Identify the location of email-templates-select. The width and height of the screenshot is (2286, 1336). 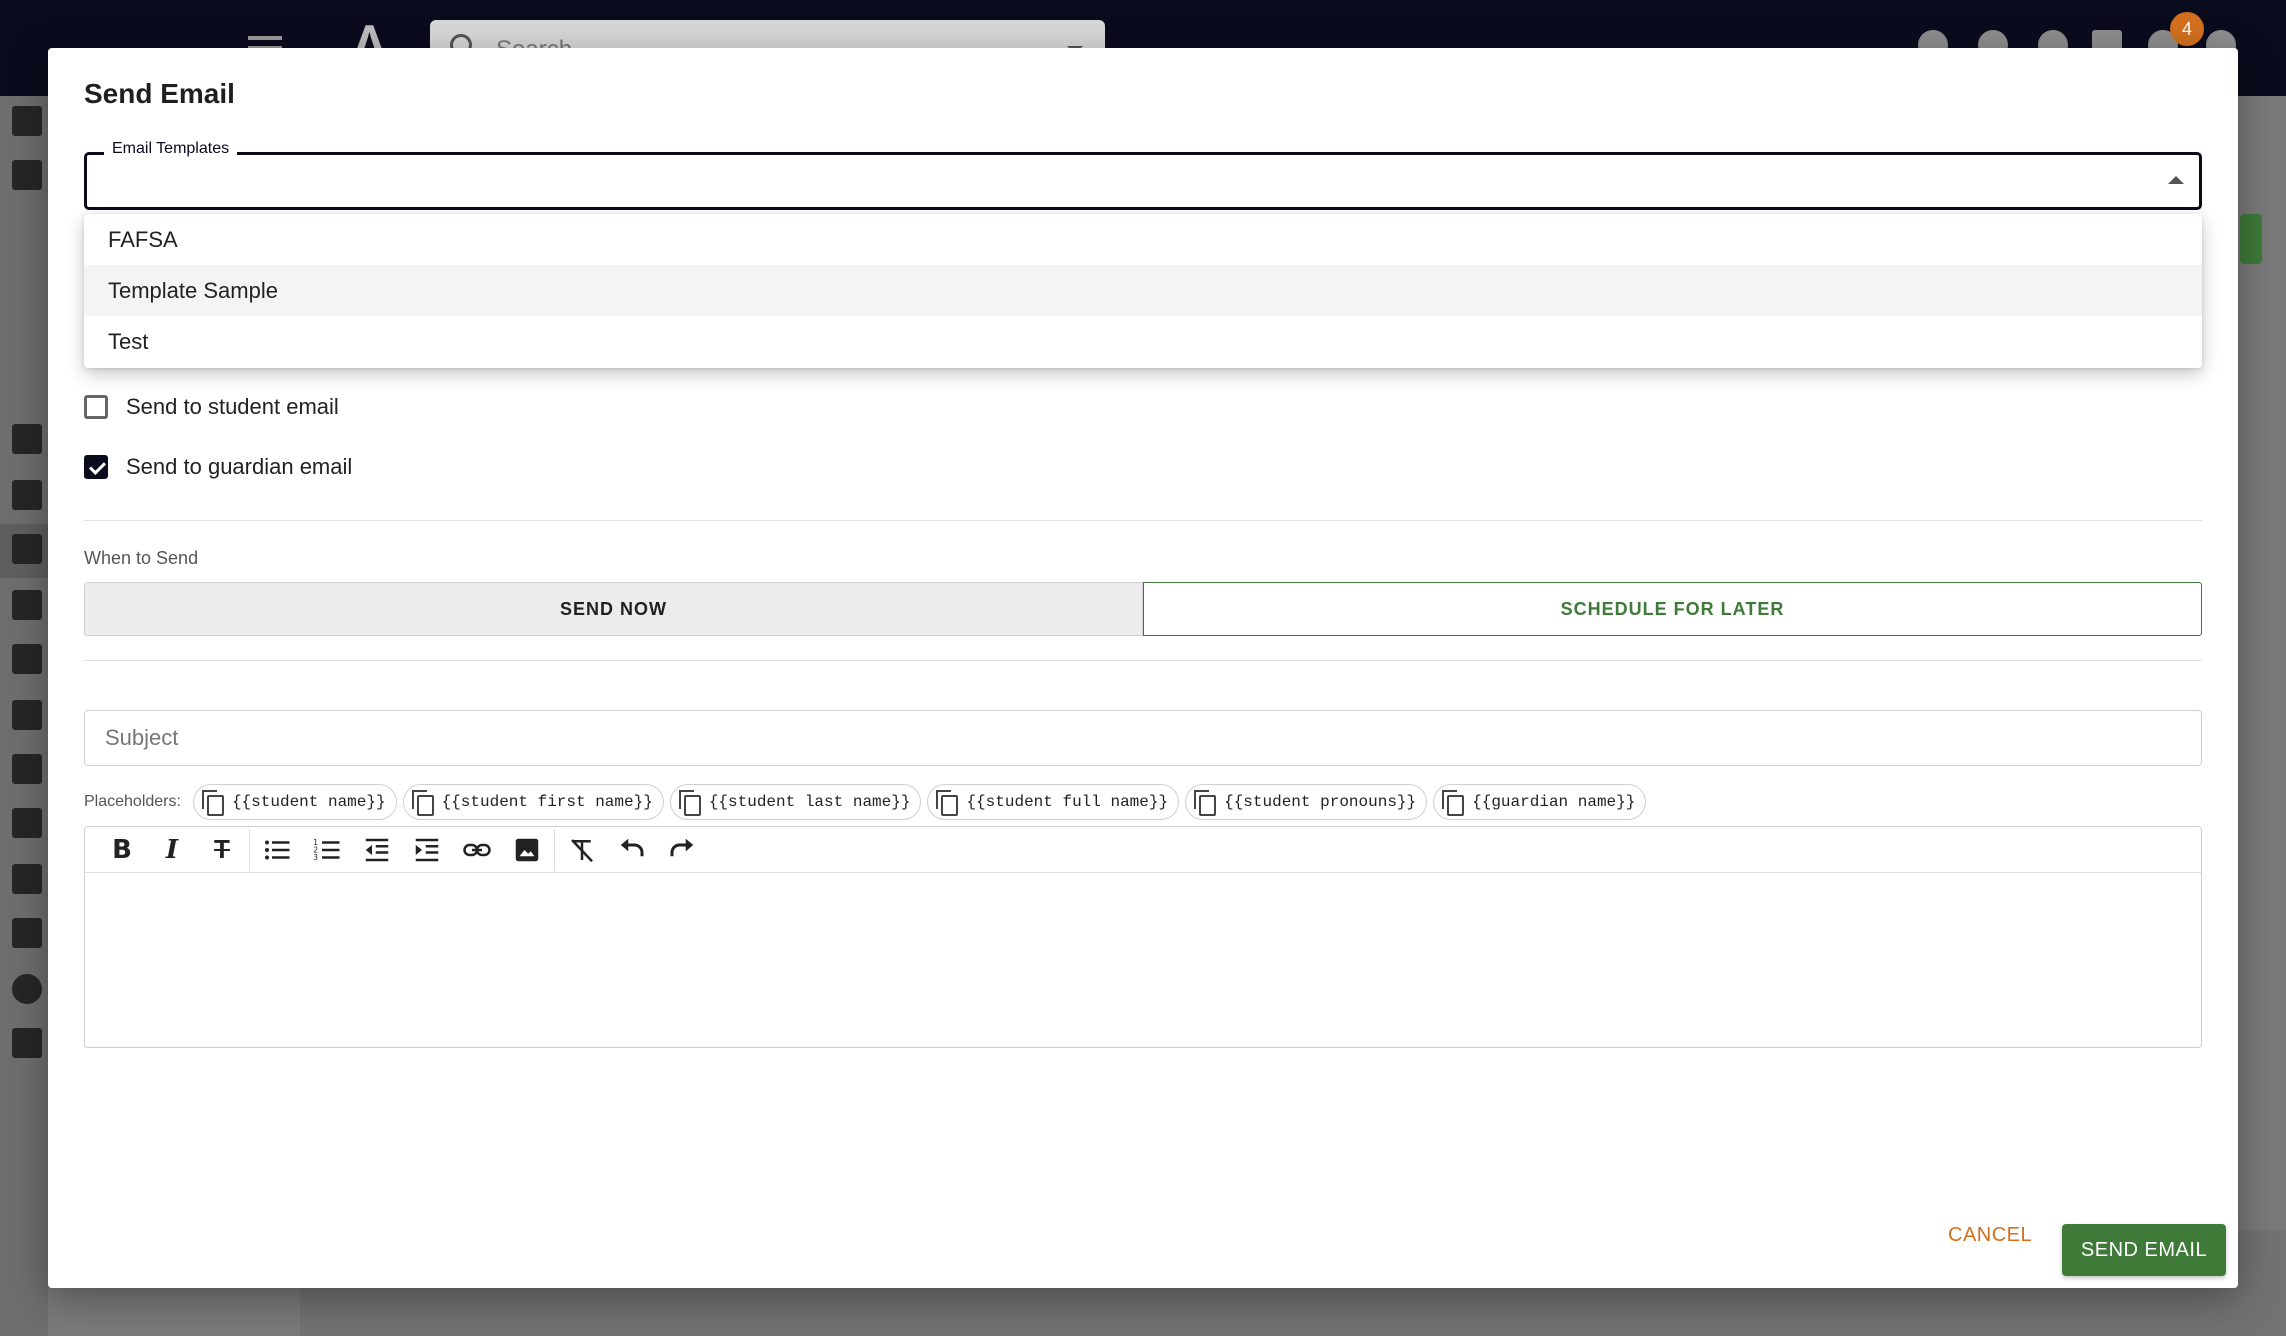
(1143, 181).